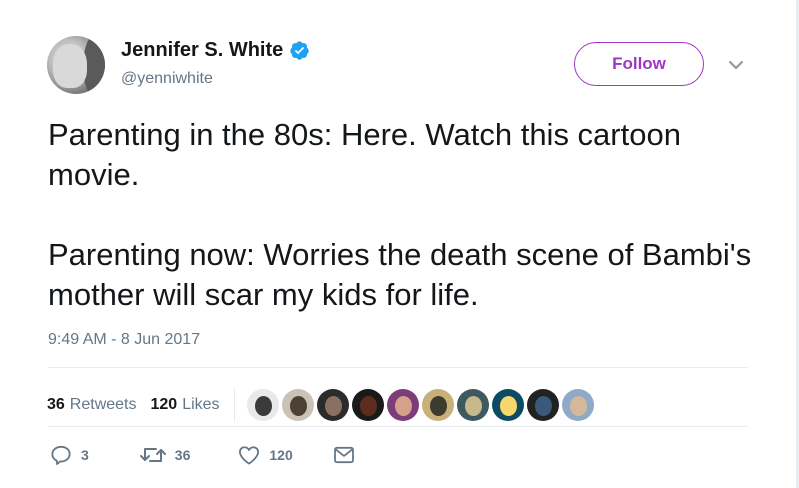 The width and height of the screenshot is (799, 488). Describe the element at coordinates (249, 455) in the screenshot. I see `heart-icon` at that location.